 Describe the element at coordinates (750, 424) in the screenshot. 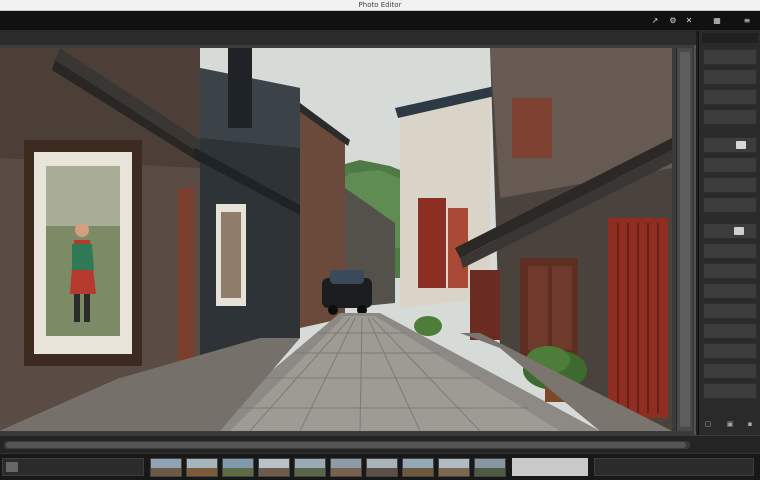

I see `more-icon: ▪` at that location.